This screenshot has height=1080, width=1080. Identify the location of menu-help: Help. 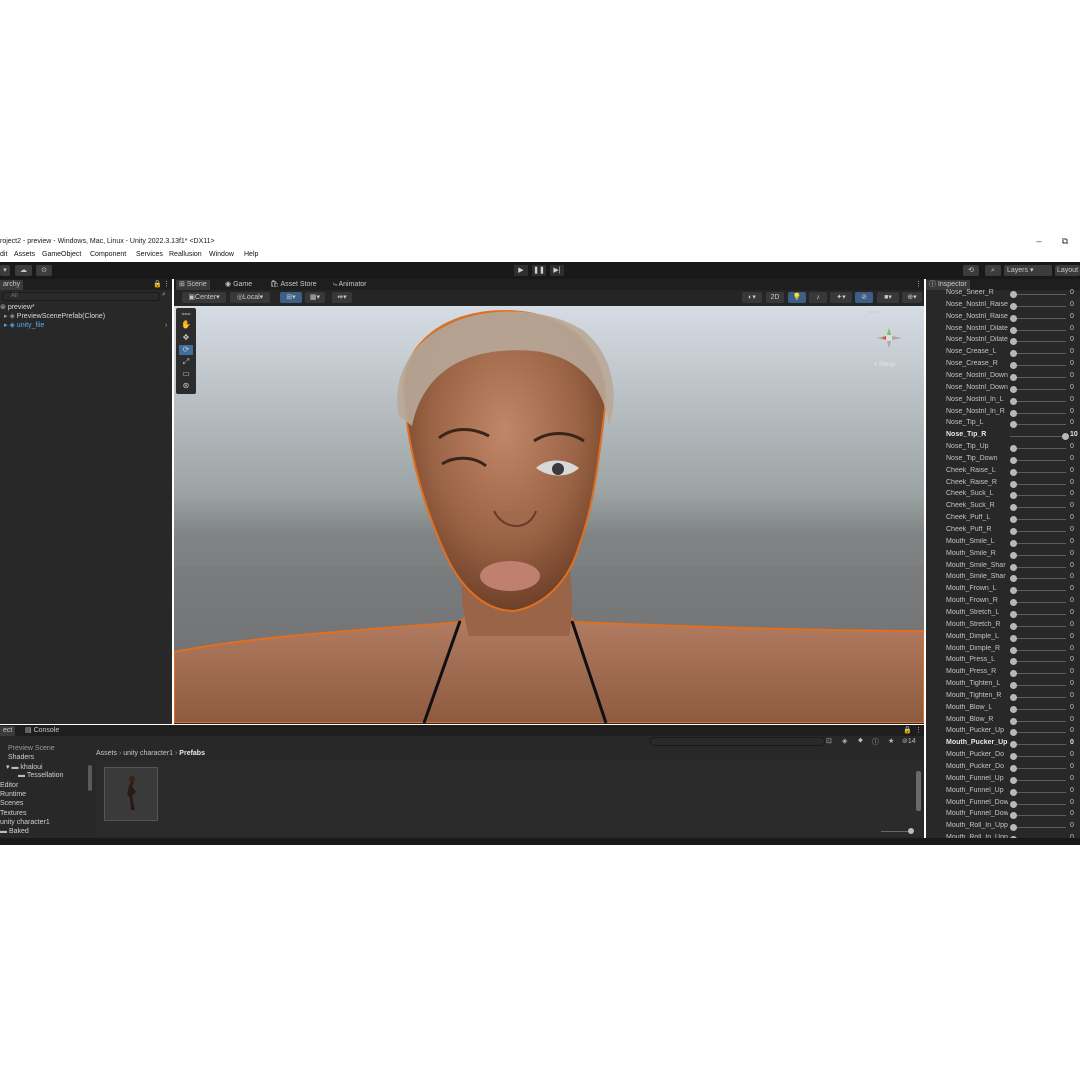
(251, 254).